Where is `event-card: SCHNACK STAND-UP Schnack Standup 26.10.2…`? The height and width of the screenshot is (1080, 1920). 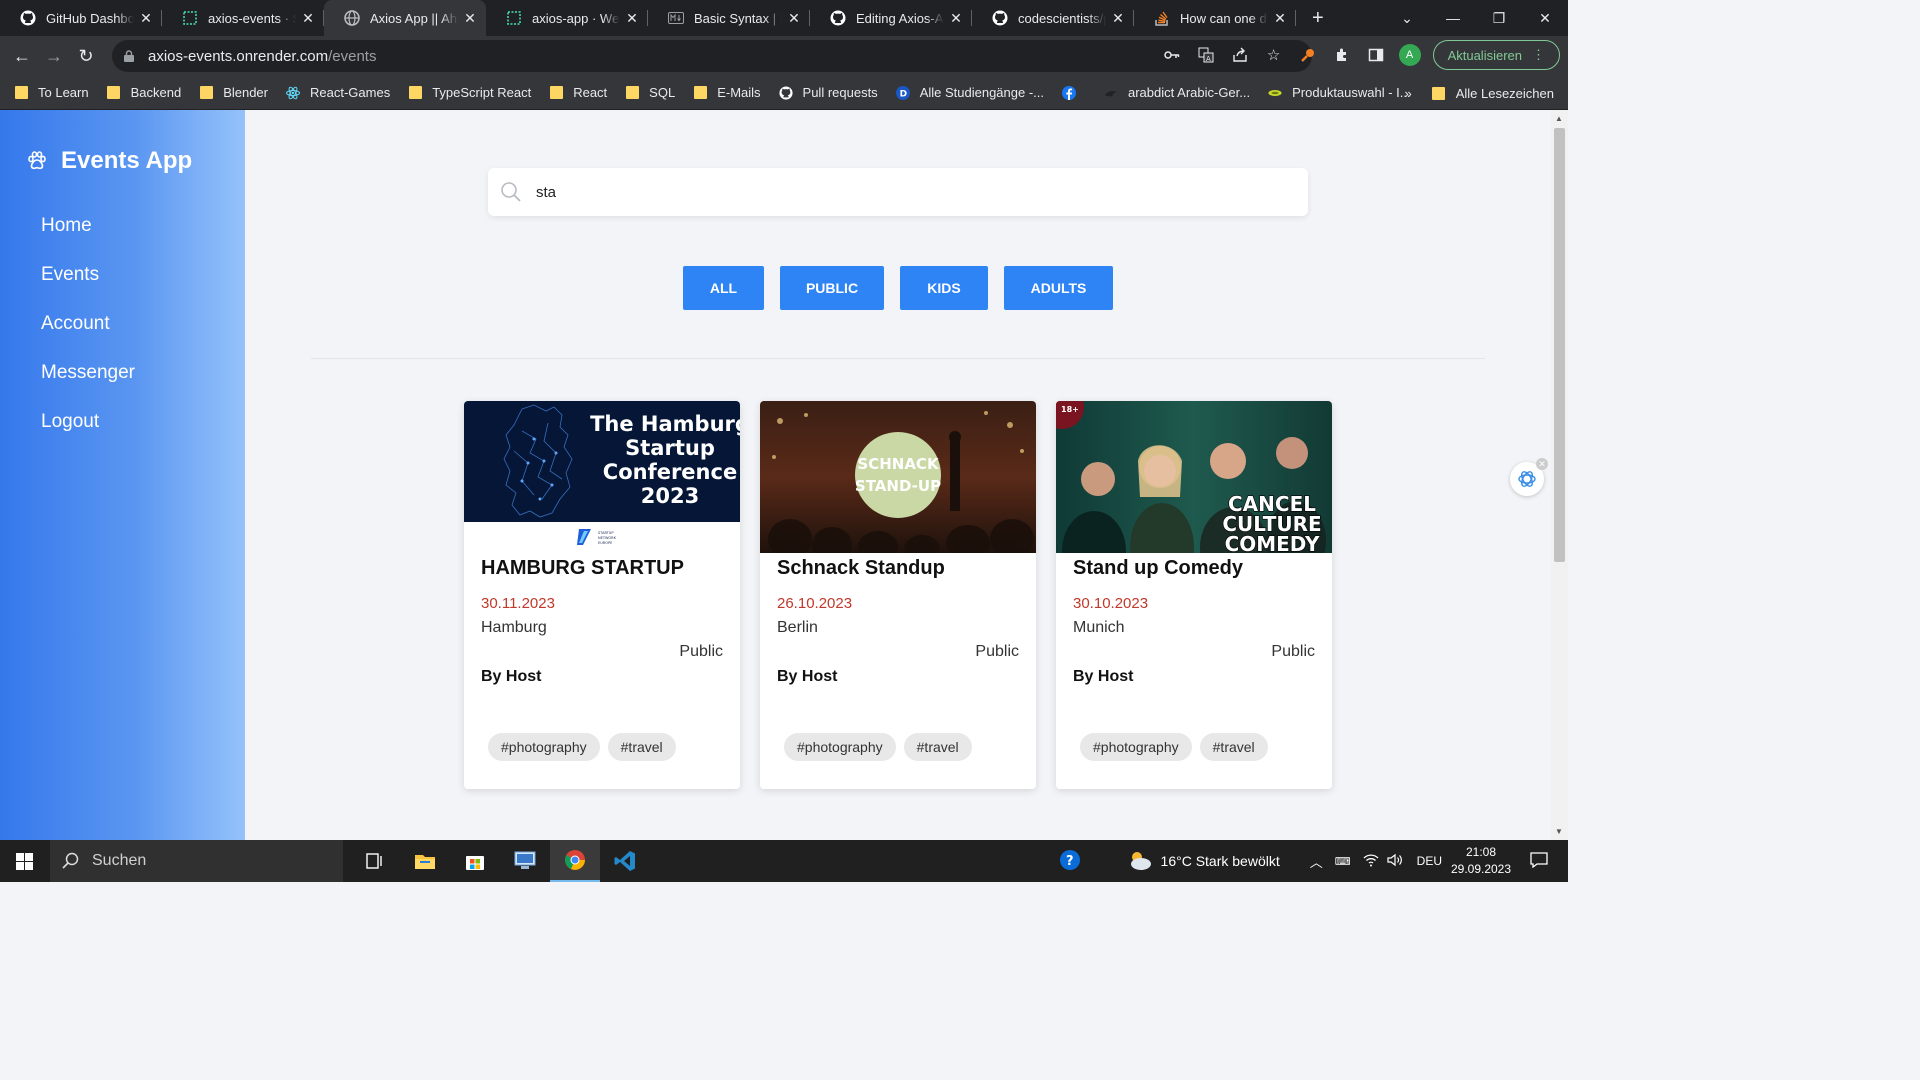 event-card: SCHNACK STAND-UP Schnack Standup 26.10.2… is located at coordinates (898, 595).